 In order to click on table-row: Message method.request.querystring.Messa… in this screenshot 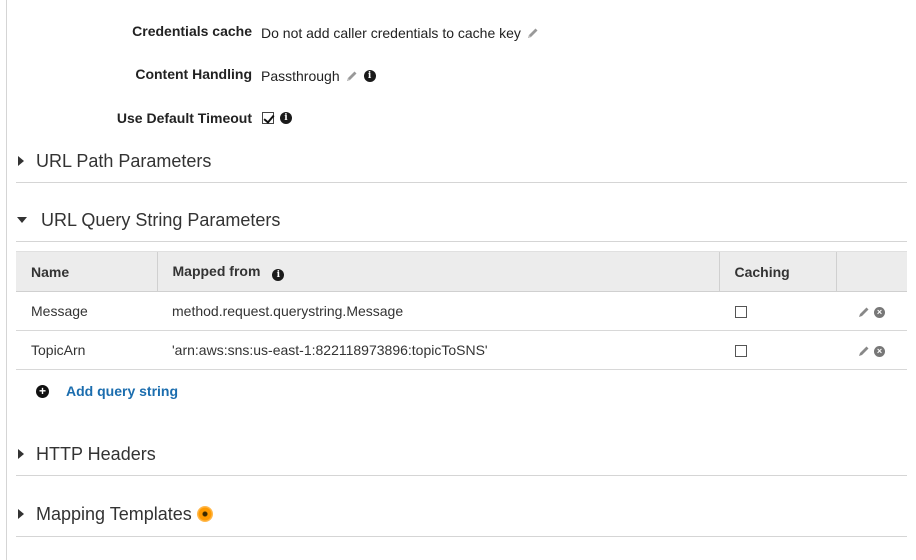, I will do `click(461, 311)`.